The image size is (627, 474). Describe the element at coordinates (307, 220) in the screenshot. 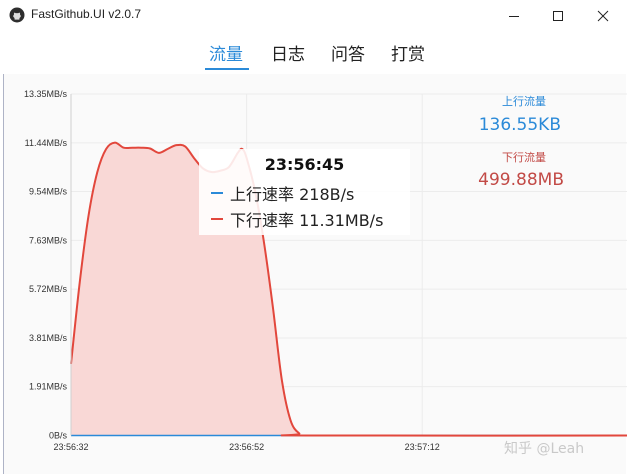

I see `tooltip-download-text: 下行速率 11.31MB/s` at that location.